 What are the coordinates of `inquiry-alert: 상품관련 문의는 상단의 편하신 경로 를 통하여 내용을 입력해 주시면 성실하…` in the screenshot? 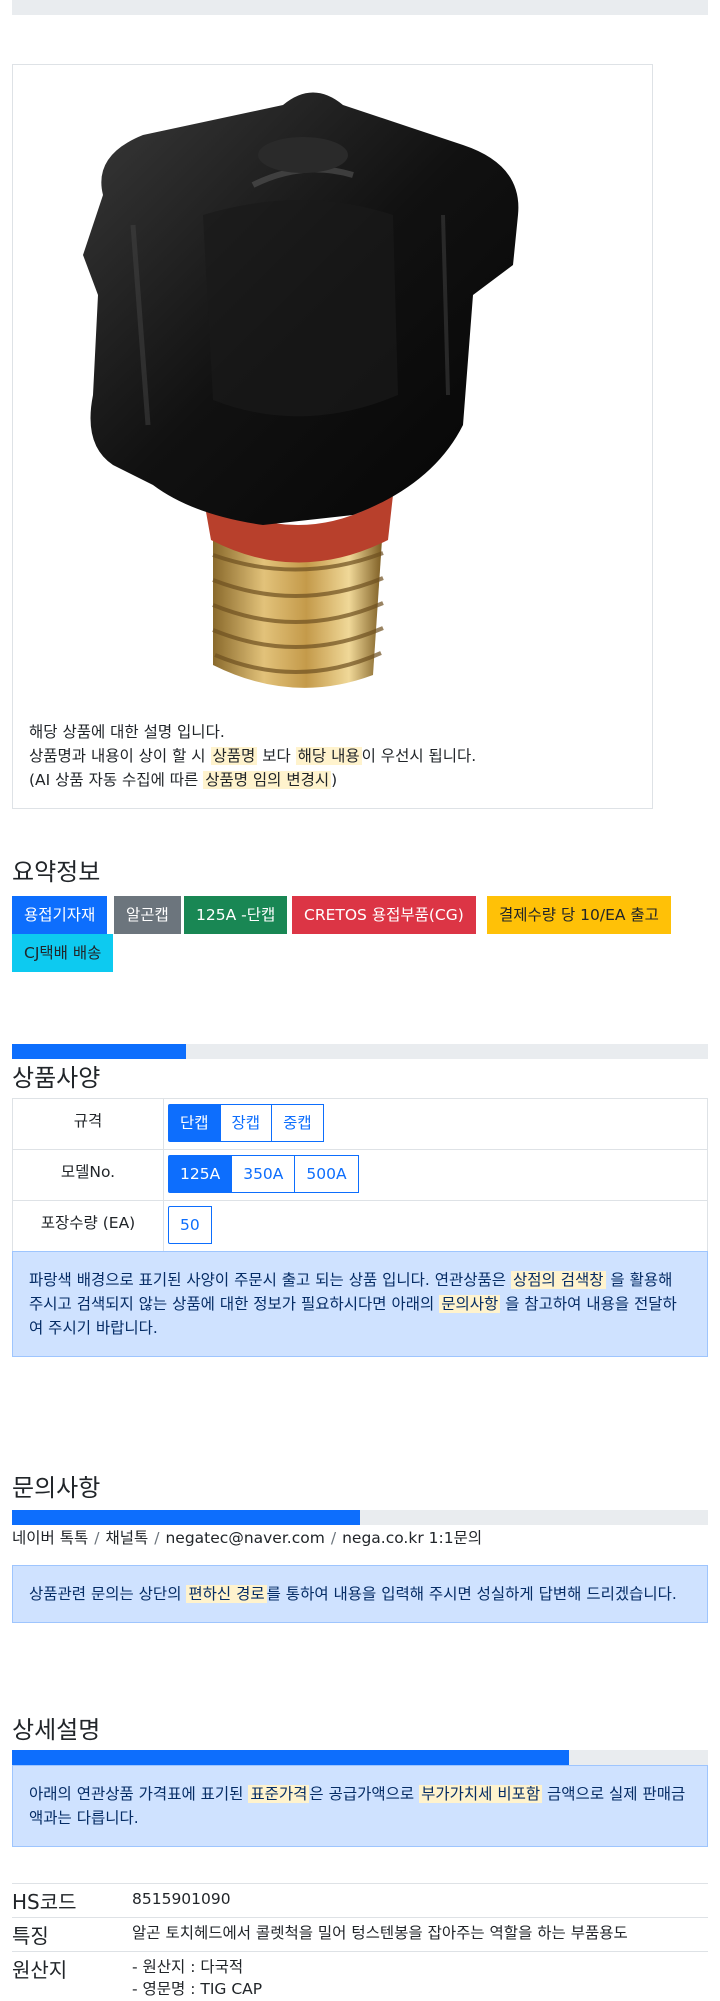 It's located at (360, 1594).